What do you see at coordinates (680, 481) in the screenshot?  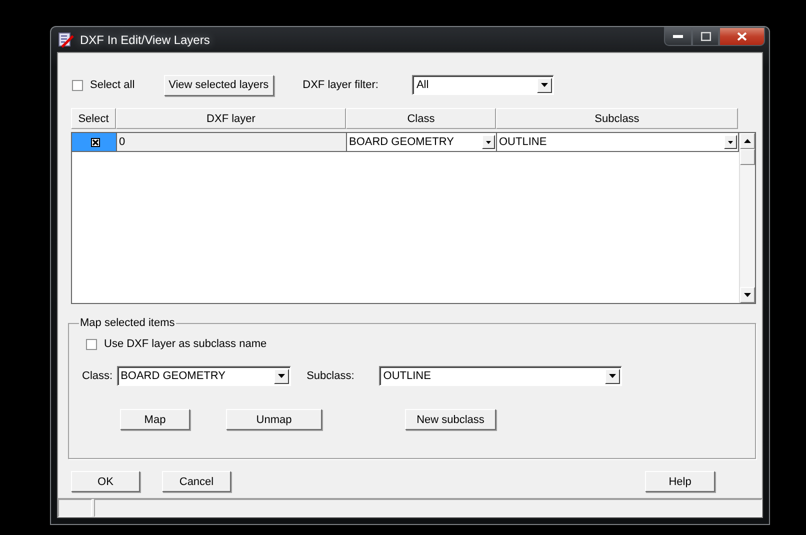 I see `dialog-button: Help` at bounding box center [680, 481].